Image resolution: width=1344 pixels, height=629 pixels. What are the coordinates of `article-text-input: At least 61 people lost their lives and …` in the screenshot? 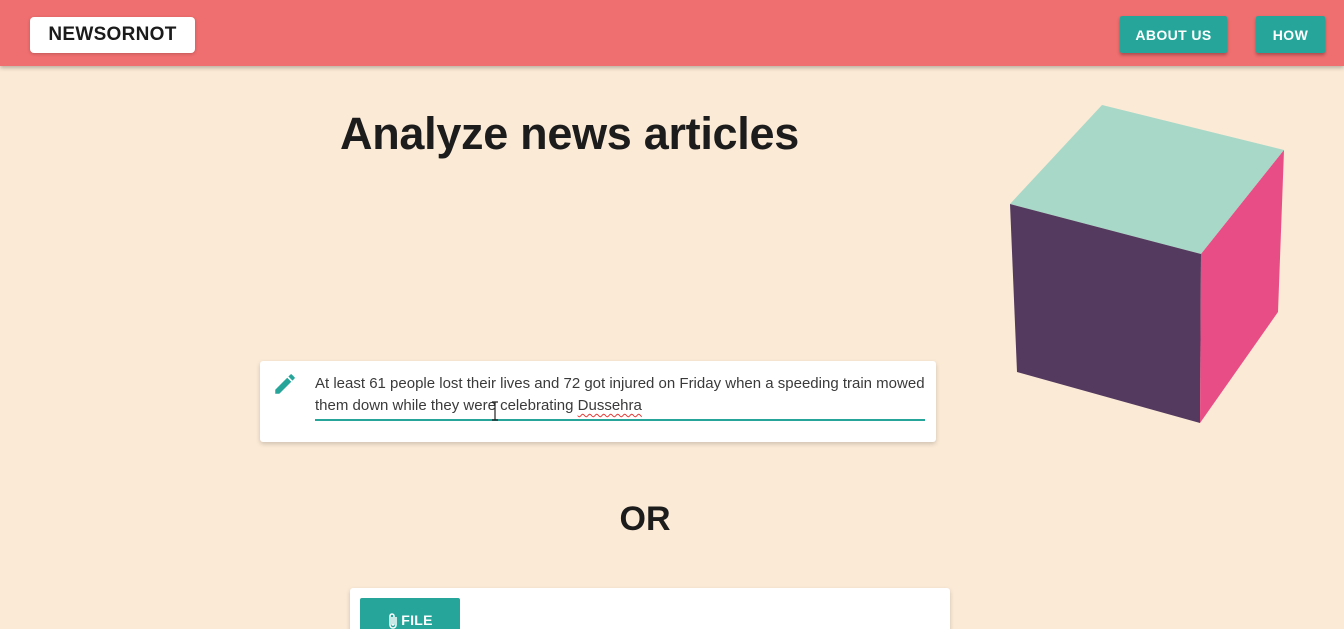 It's located at (620, 397).